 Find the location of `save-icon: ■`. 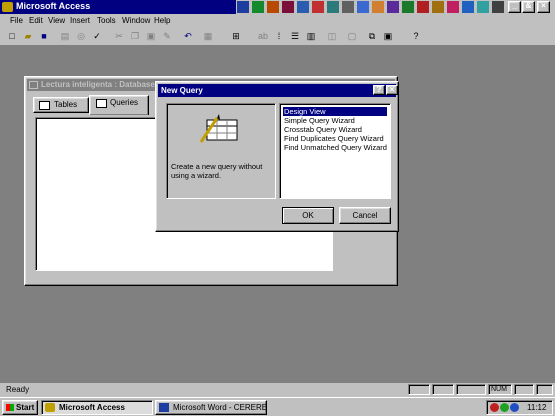

save-icon: ■ is located at coordinates (44, 36).